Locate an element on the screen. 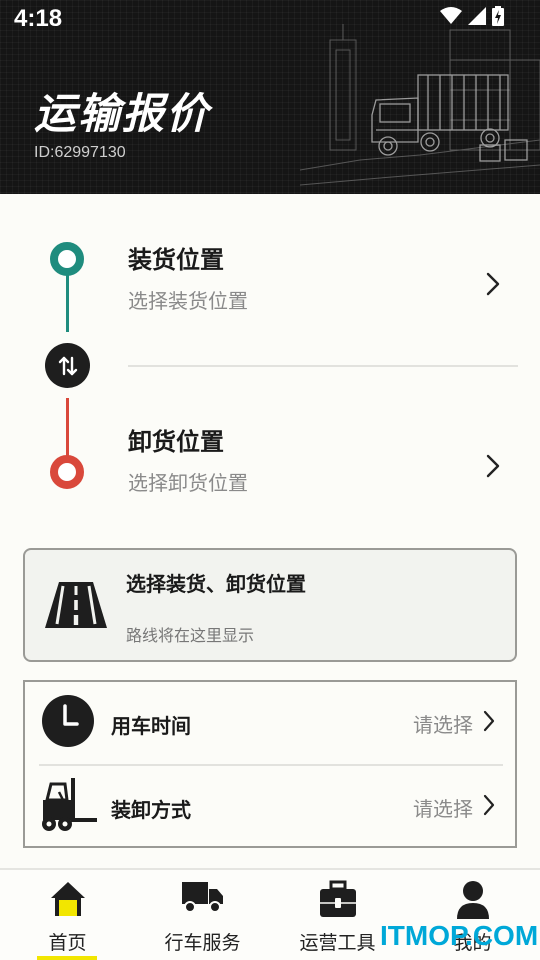 The width and height of the screenshot is (540, 960). user-id: ID:62997130 is located at coordinates (80, 152).